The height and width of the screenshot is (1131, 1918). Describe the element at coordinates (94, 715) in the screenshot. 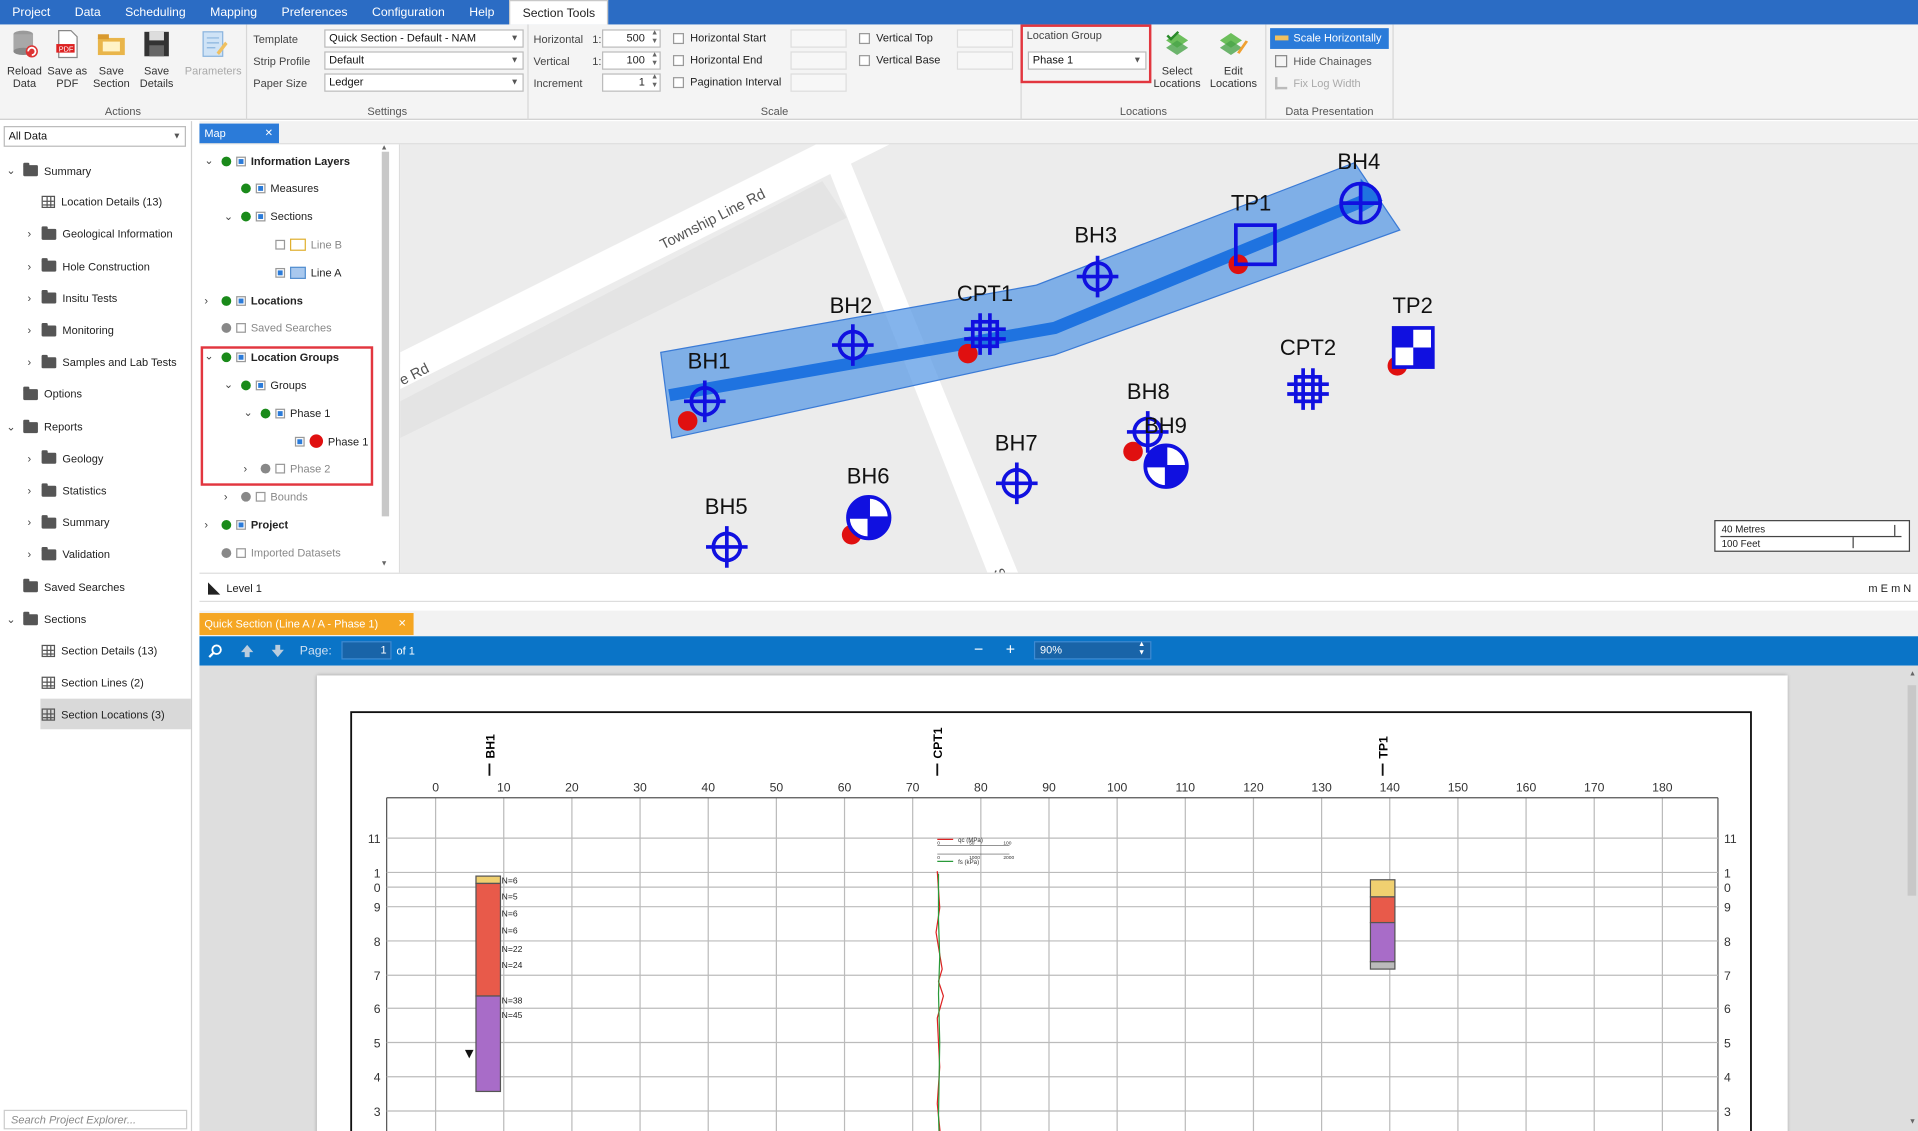

I see `explorer-item: Section Locations (3)` at that location.